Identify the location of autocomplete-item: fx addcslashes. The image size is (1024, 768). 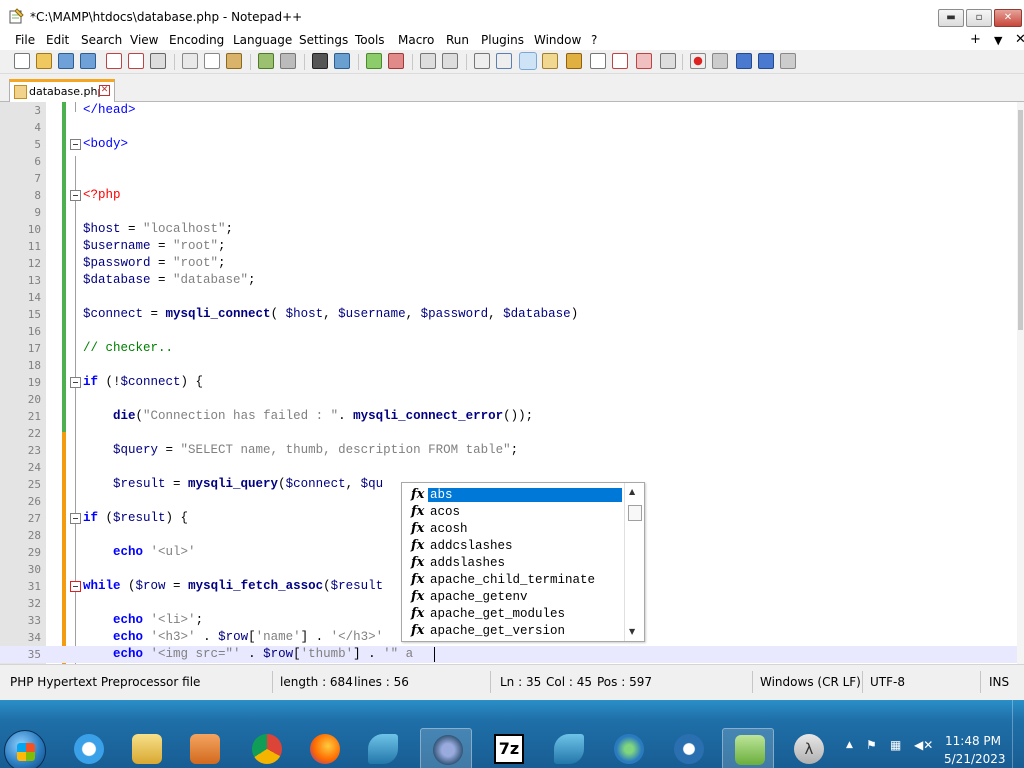
(514, 546).